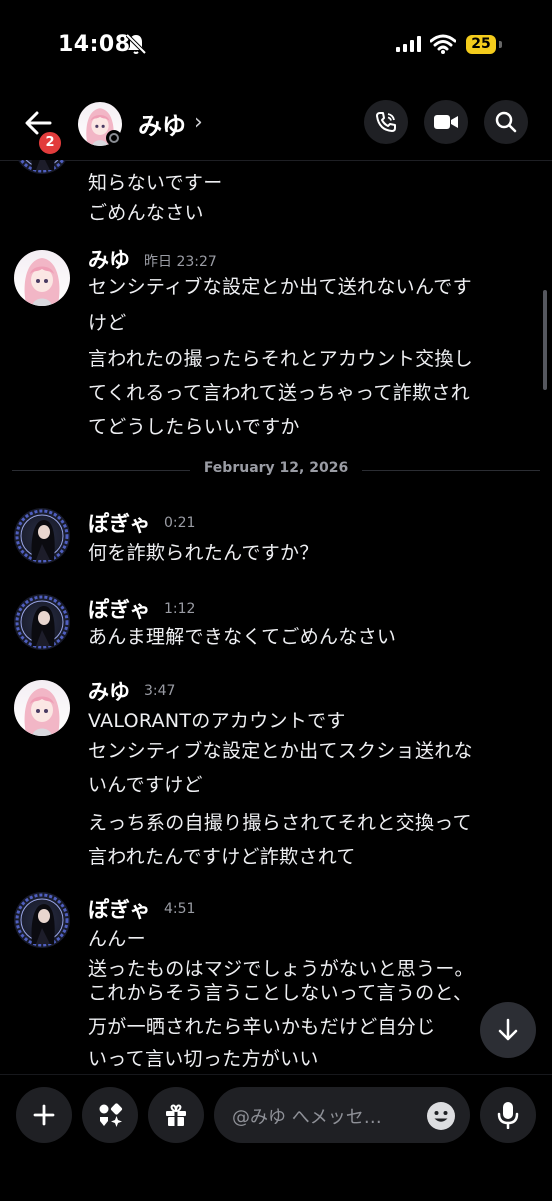  I want to click on message-line: VALORANTのアカウントです, so click(217, 721).